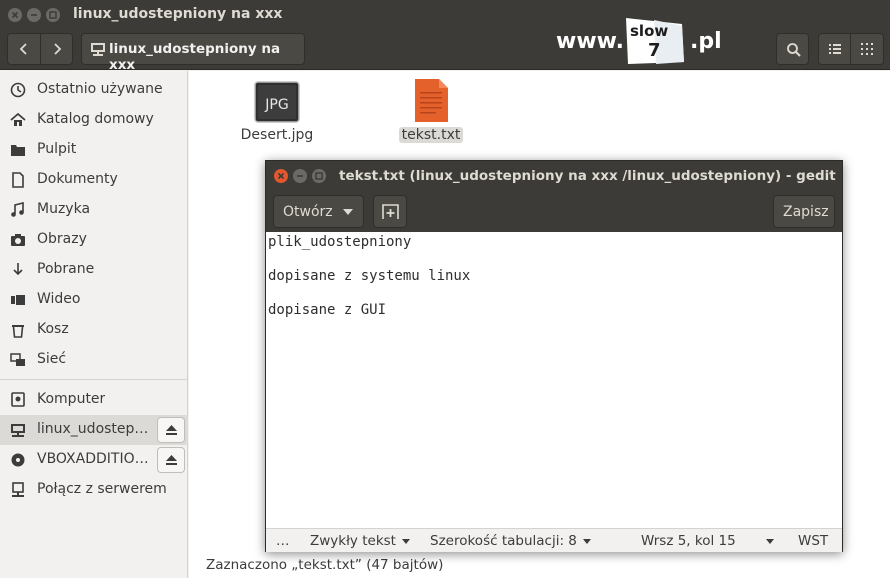  I want to click on view-mode-group, so click(851, 49).